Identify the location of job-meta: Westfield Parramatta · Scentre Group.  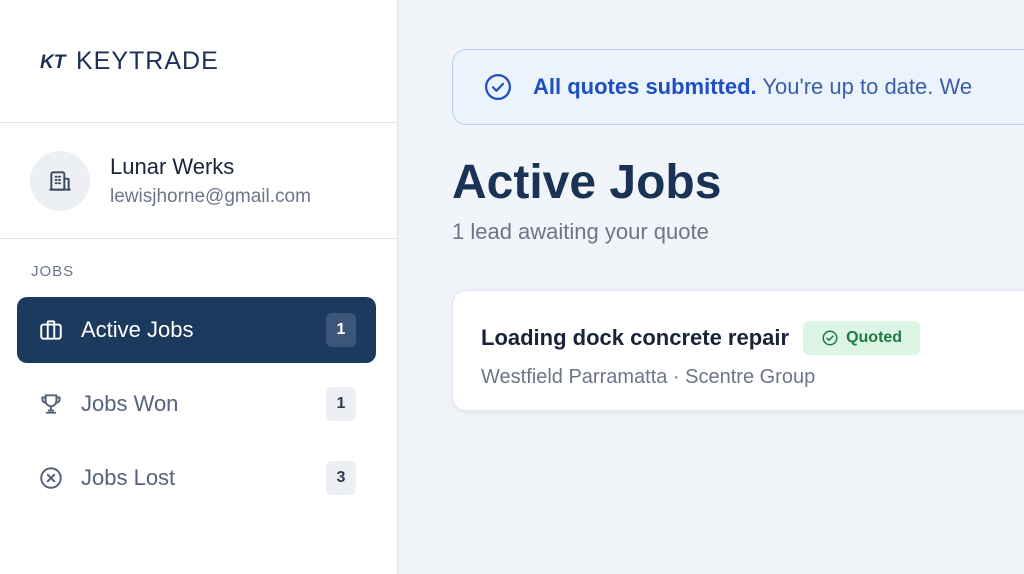
(648, 377).